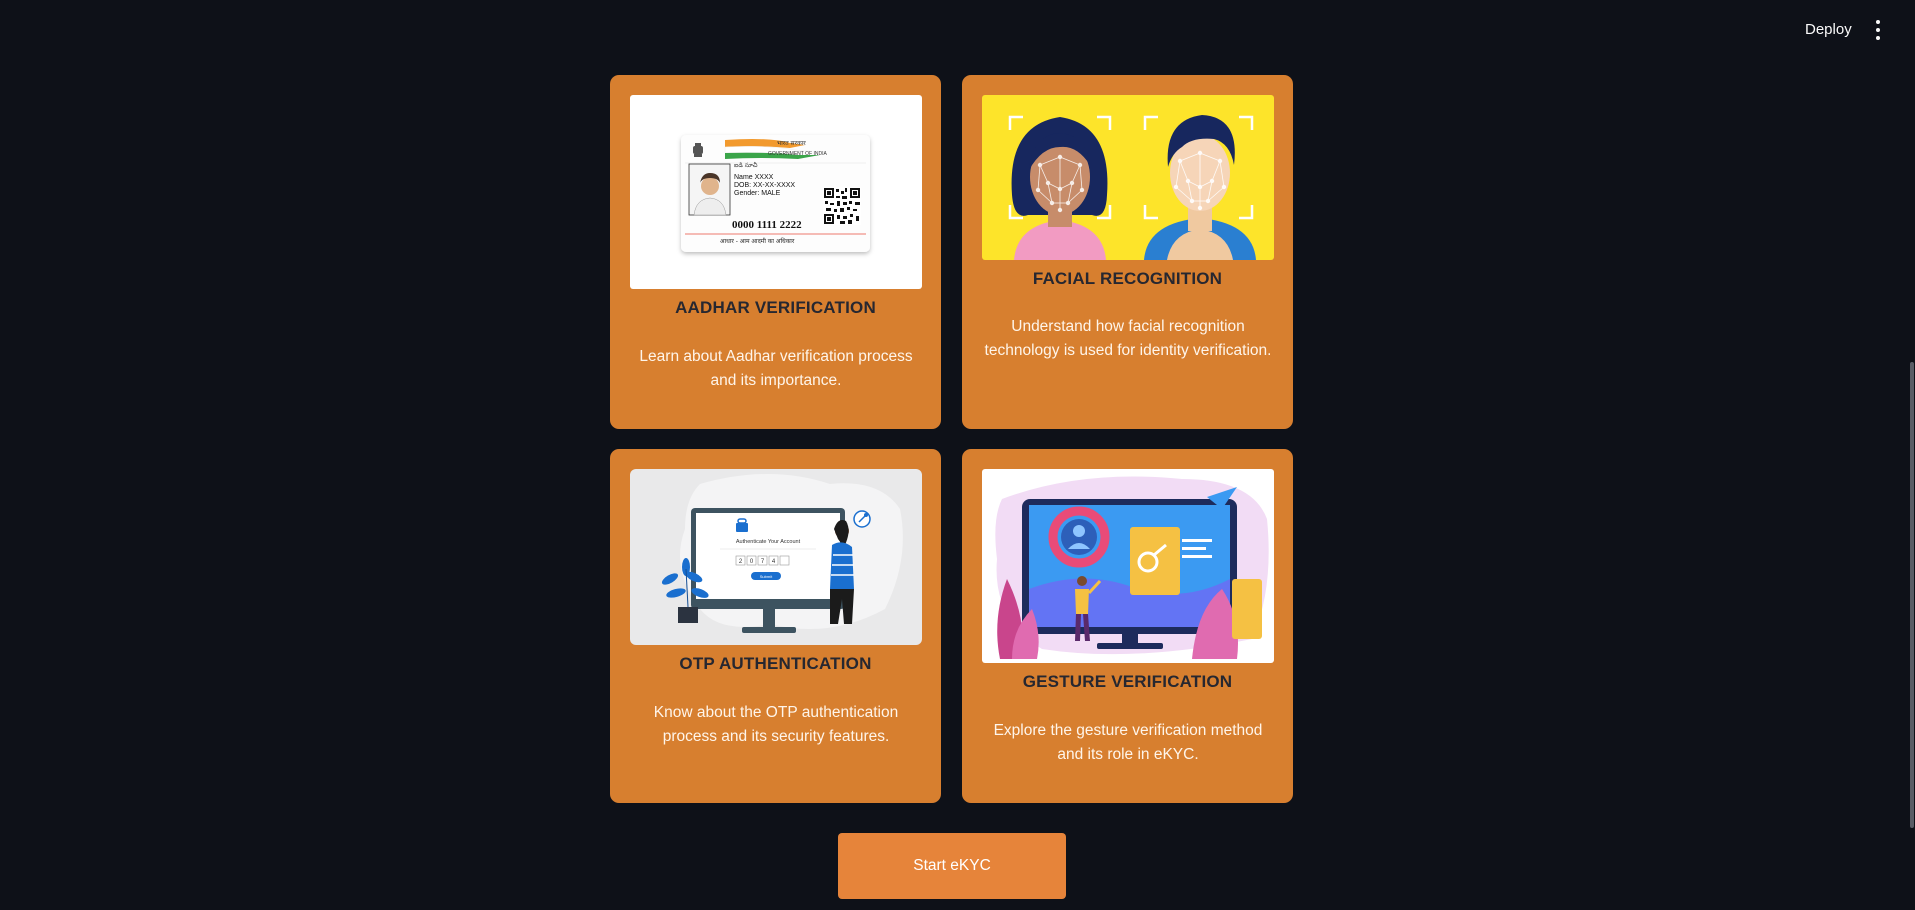  I want to click on svg-text: DOB: XX-XX-XXXX, so click(764, 185).